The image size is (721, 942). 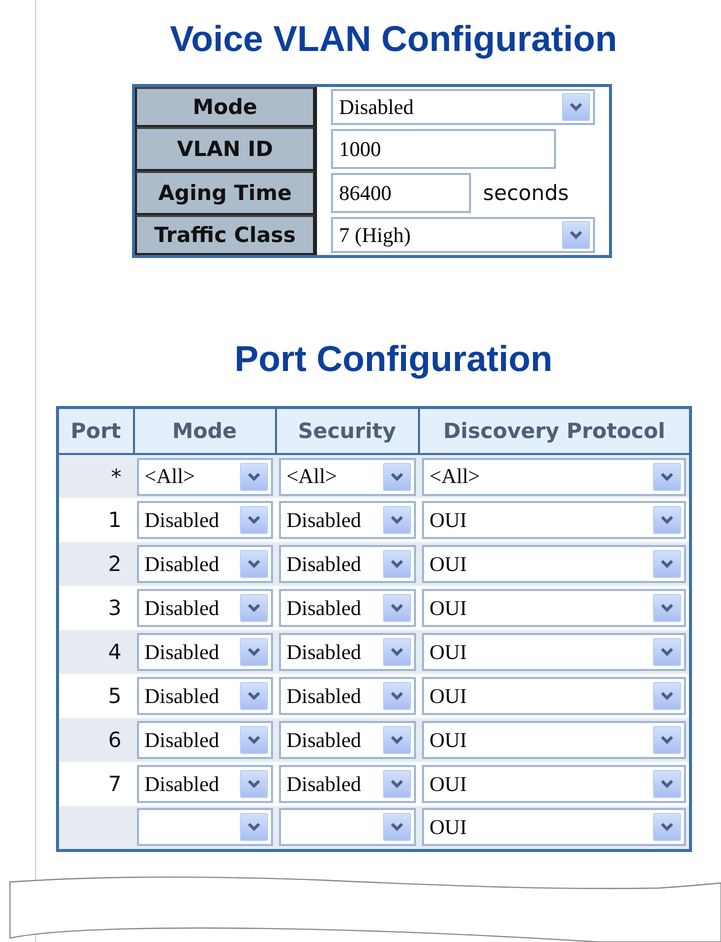 What do you see at coordinates (443, 149) in the screenshot?
I see `input-field: 1000` at bounding box center [443, 149].